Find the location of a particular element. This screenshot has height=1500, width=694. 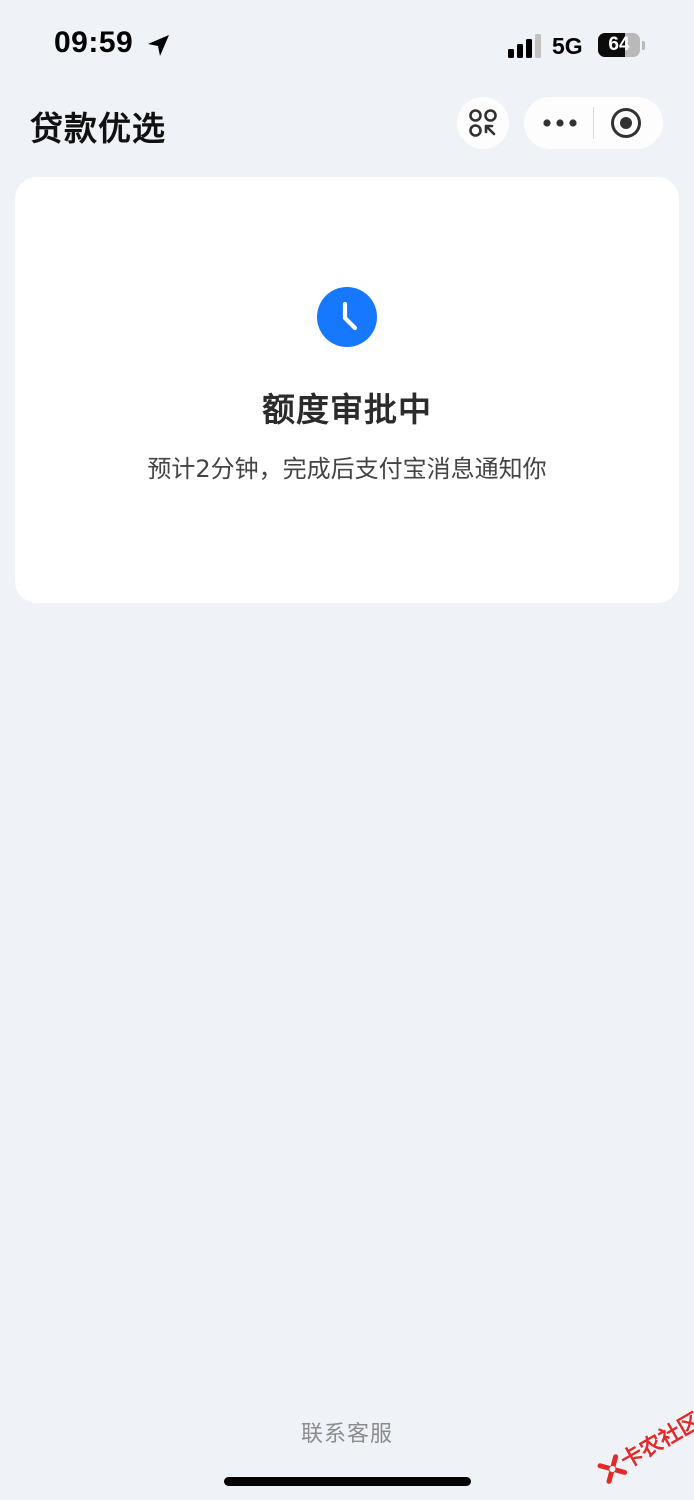

more-icon is located at coordinates (560, 123).